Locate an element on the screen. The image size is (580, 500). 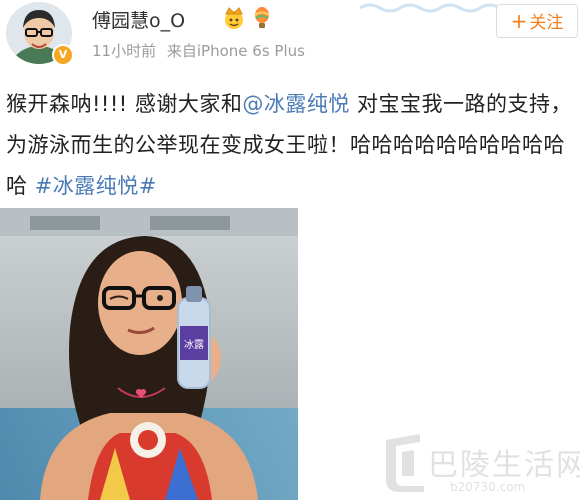
username: 傅园慧o_O is located at coordinates (138, 19).